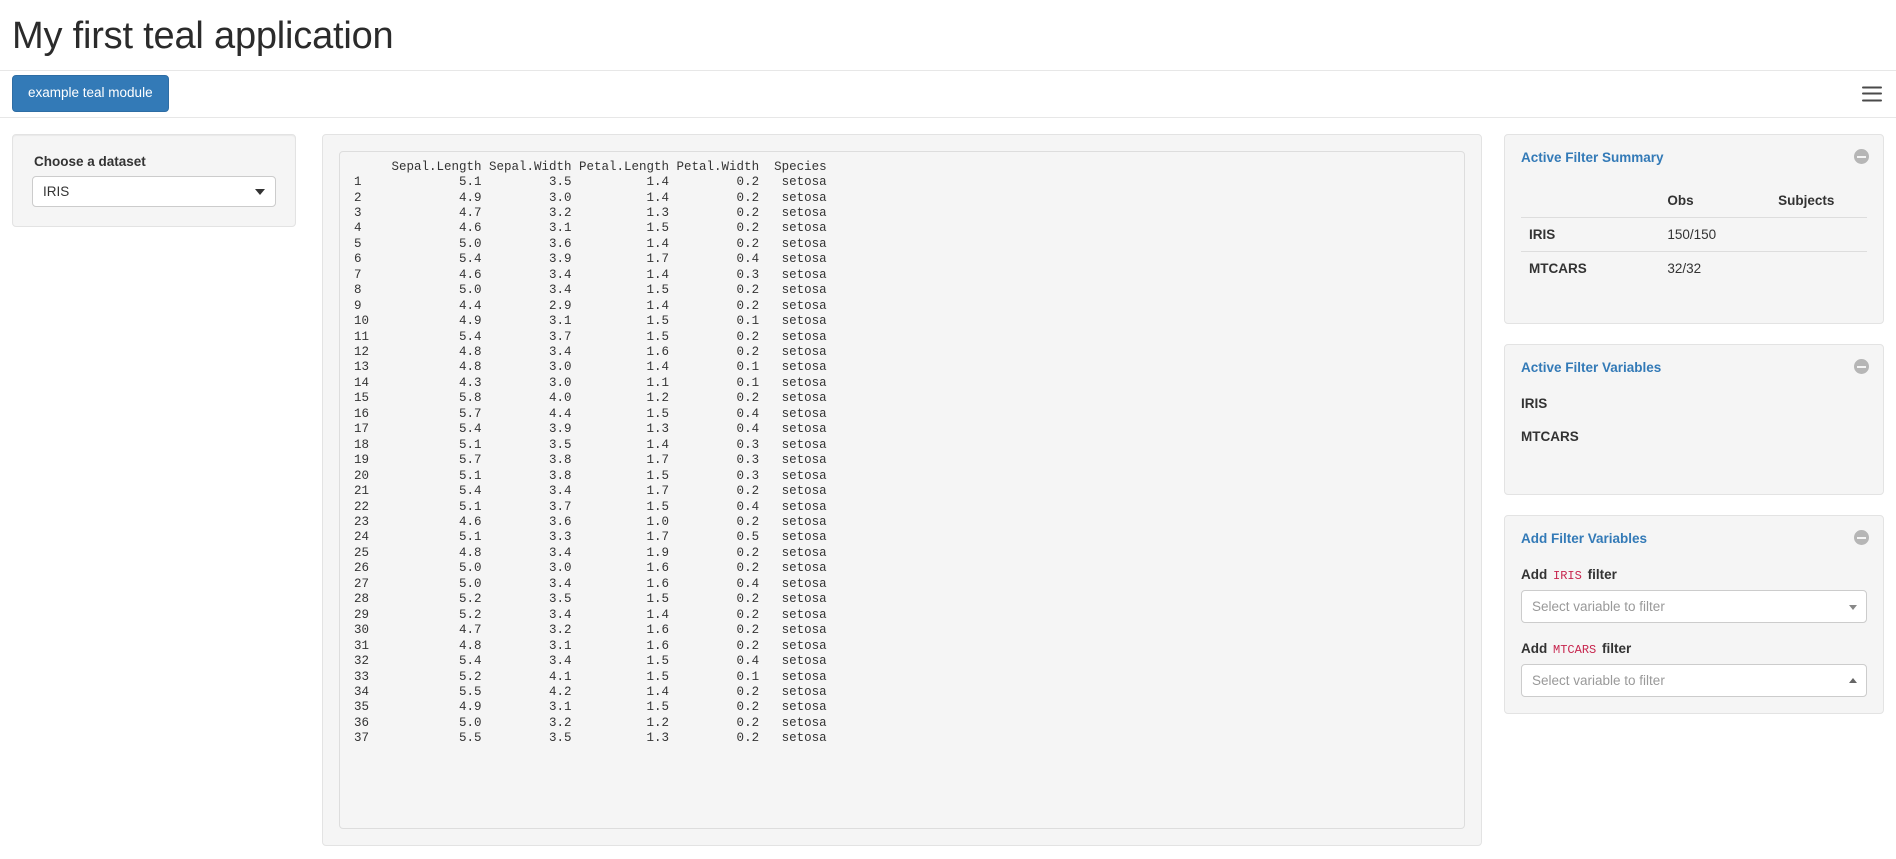  I want to click on page-title: My first teal application, so click(203, 36).